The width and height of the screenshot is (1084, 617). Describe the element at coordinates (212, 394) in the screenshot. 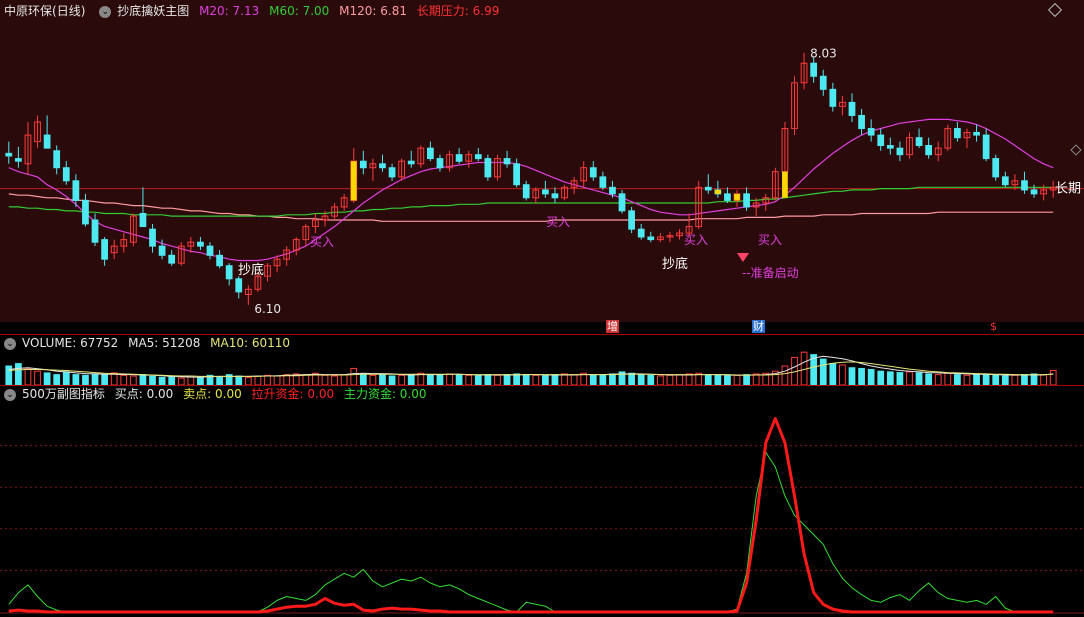

I see `sell-point-value: 卖点: 0.00` at that location.